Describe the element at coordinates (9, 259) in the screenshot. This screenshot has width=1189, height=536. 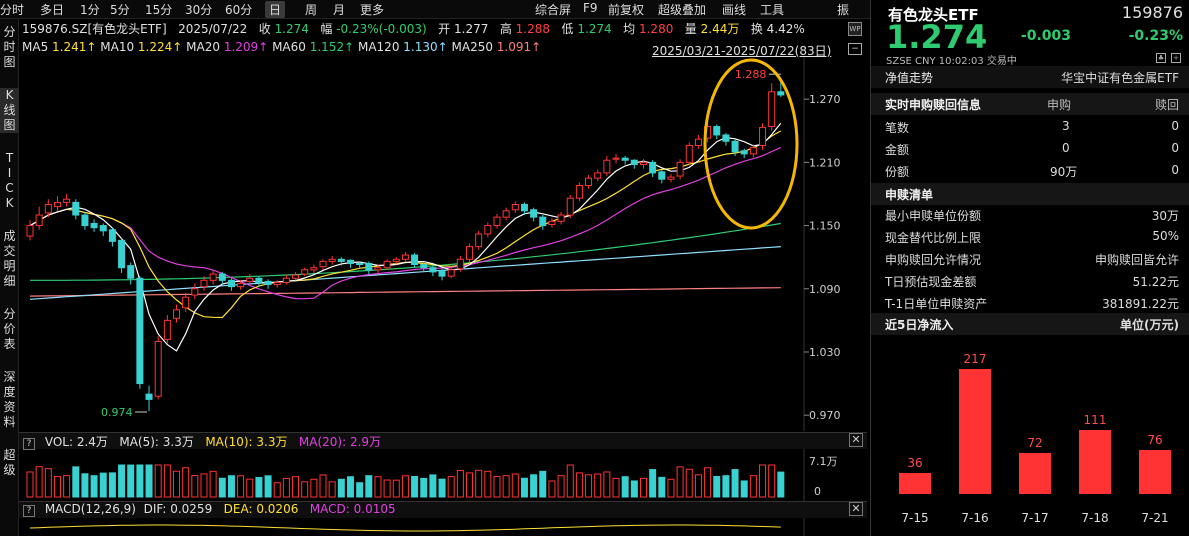
I see `sidebar-item-3: 成交明细` at that location.